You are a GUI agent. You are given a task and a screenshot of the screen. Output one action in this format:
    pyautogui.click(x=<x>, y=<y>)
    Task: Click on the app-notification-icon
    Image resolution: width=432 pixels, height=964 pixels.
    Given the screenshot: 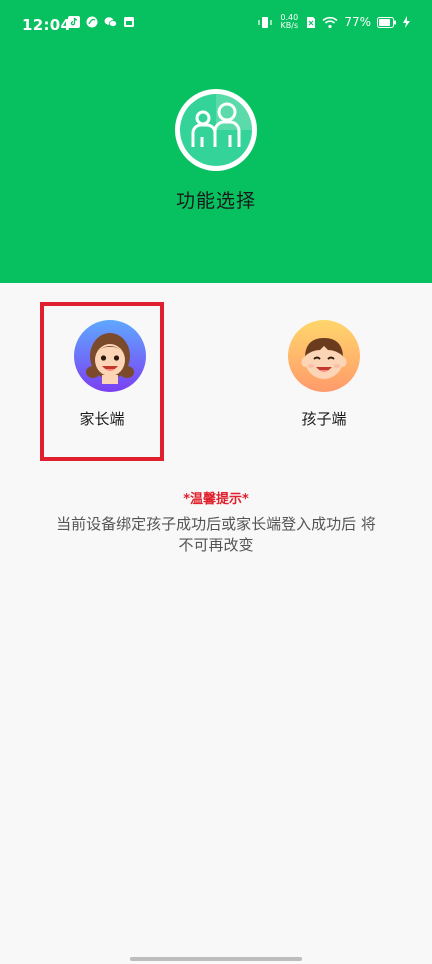 What is the action you would take?
    pyautogui.click(x=92, y=22)
    